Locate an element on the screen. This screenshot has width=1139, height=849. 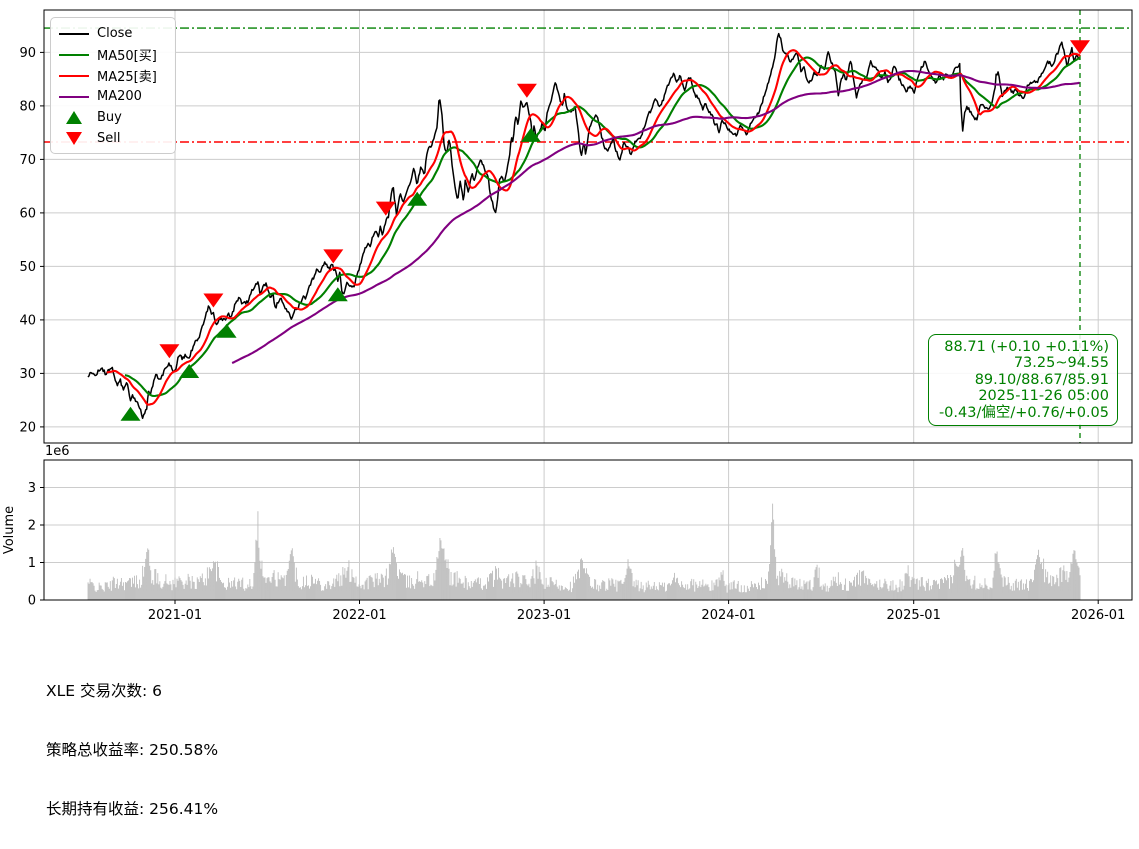
legend-item-ma50: MA50[买] is located at coordinates (113, 54).